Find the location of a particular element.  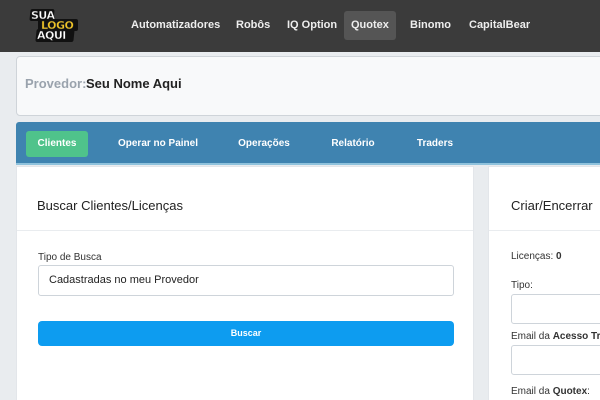

nav-item-binomo: Binomo is located at coordinates (430, 25).